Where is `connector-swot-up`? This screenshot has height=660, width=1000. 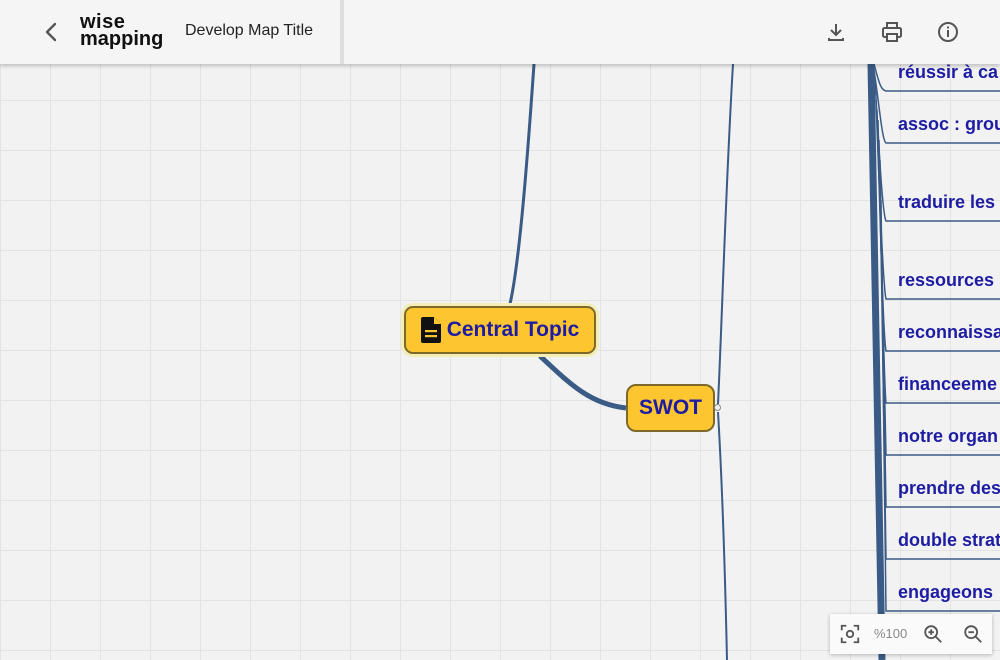
connector-swot-up is located at coordinates (725, 234).